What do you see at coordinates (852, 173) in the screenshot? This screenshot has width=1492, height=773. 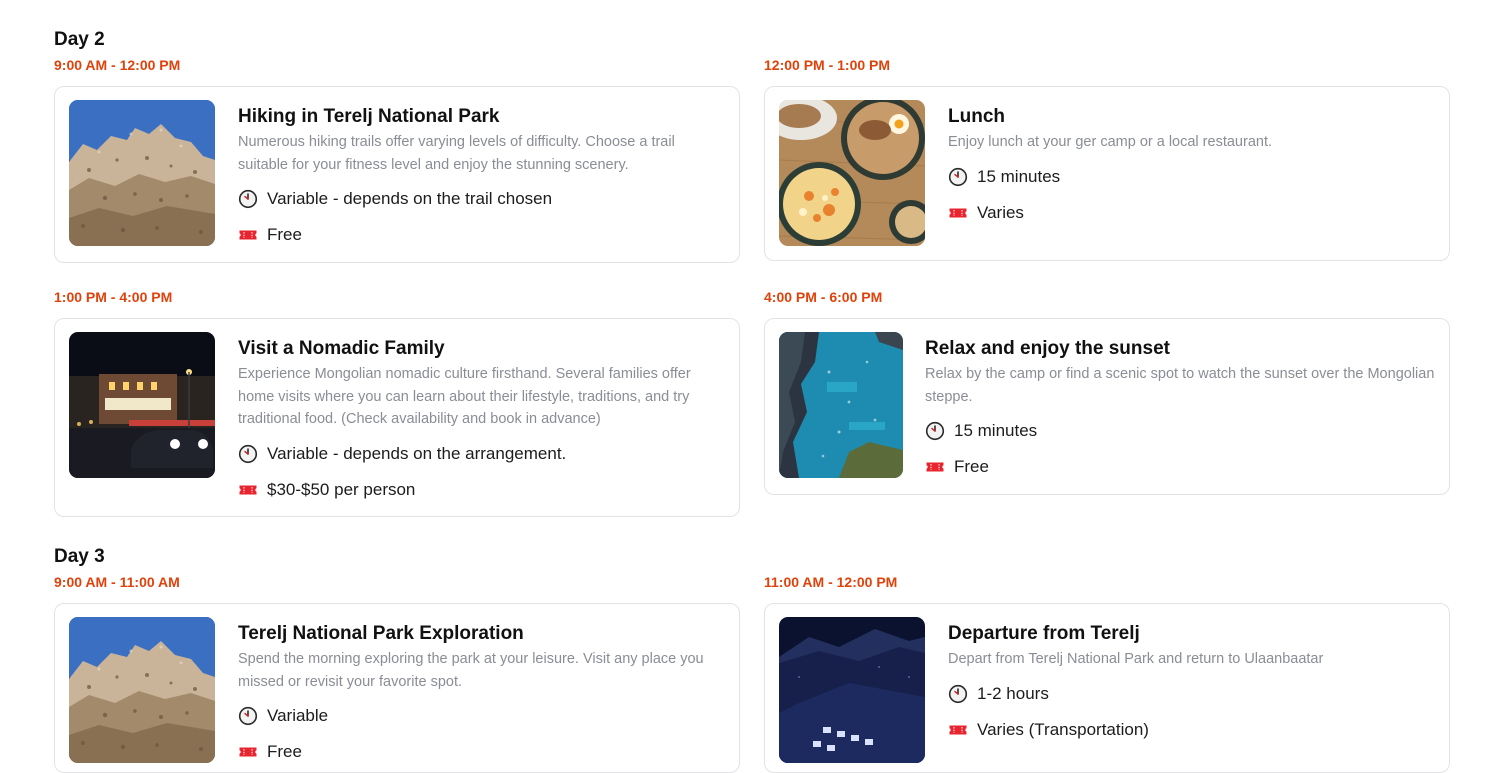 I see `food-photo` at bounding box center [852, 173].